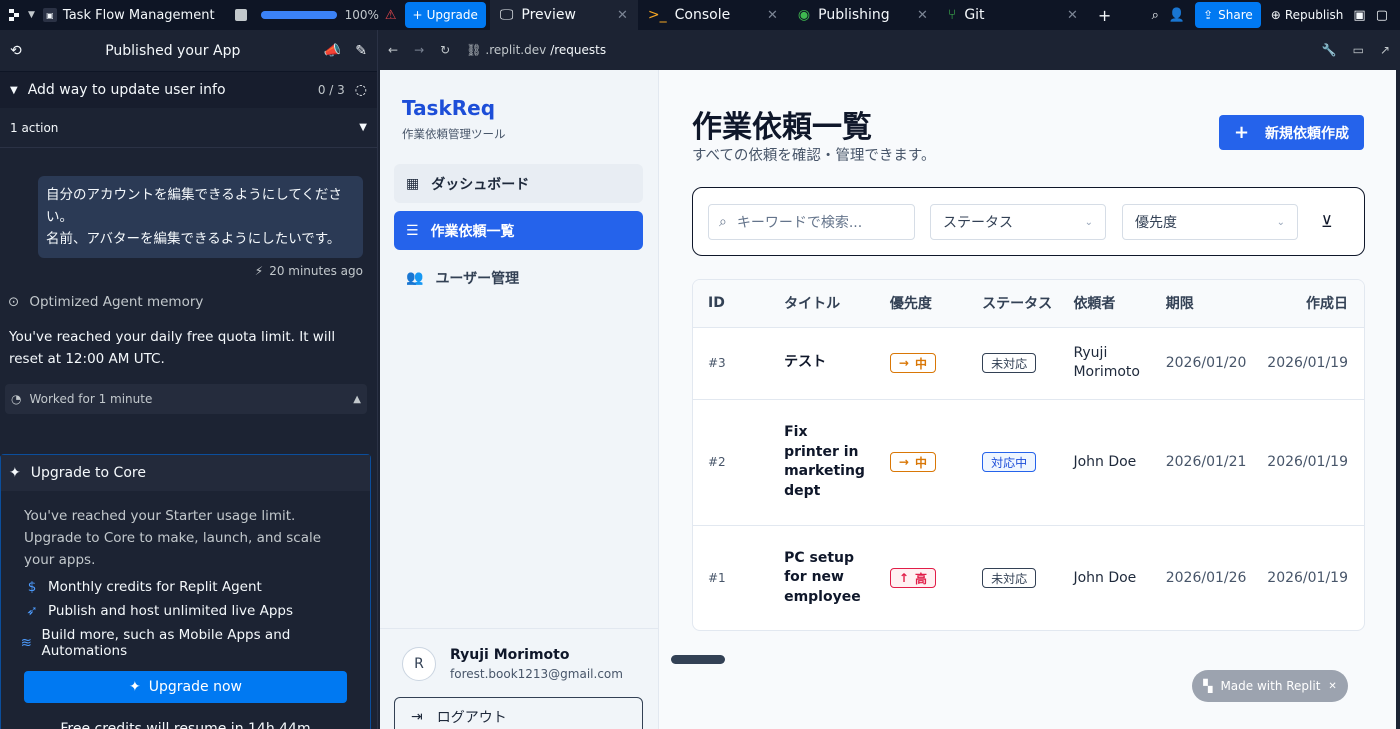 The height and width of the screenshot is (729, 1400). Describe the element at coordinates (1382, 15) in the screenshot. I see `window-icon: ▢` at that location.